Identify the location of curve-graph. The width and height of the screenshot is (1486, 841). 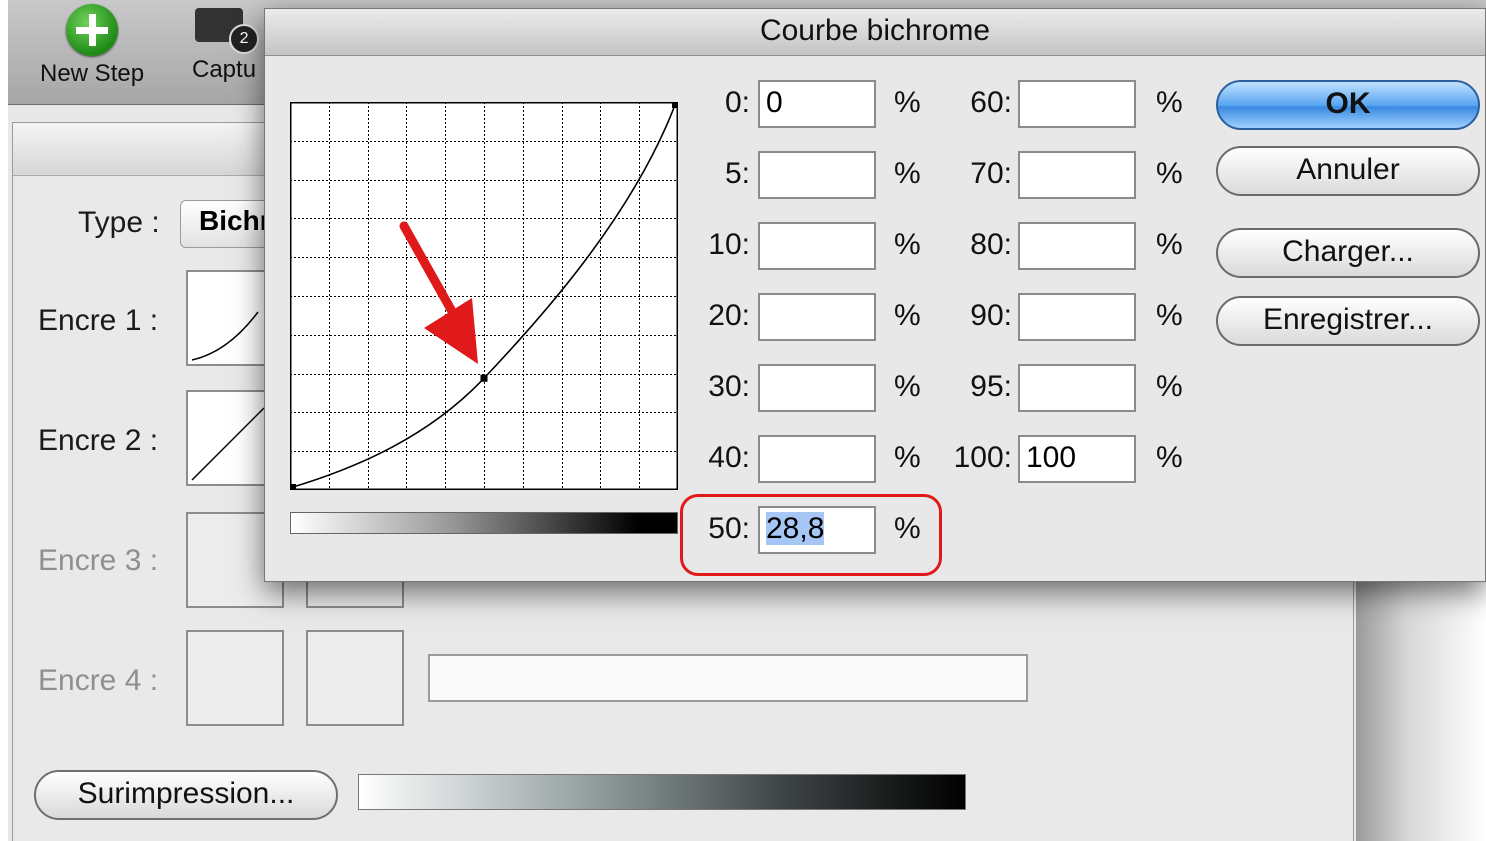
(484, 296).